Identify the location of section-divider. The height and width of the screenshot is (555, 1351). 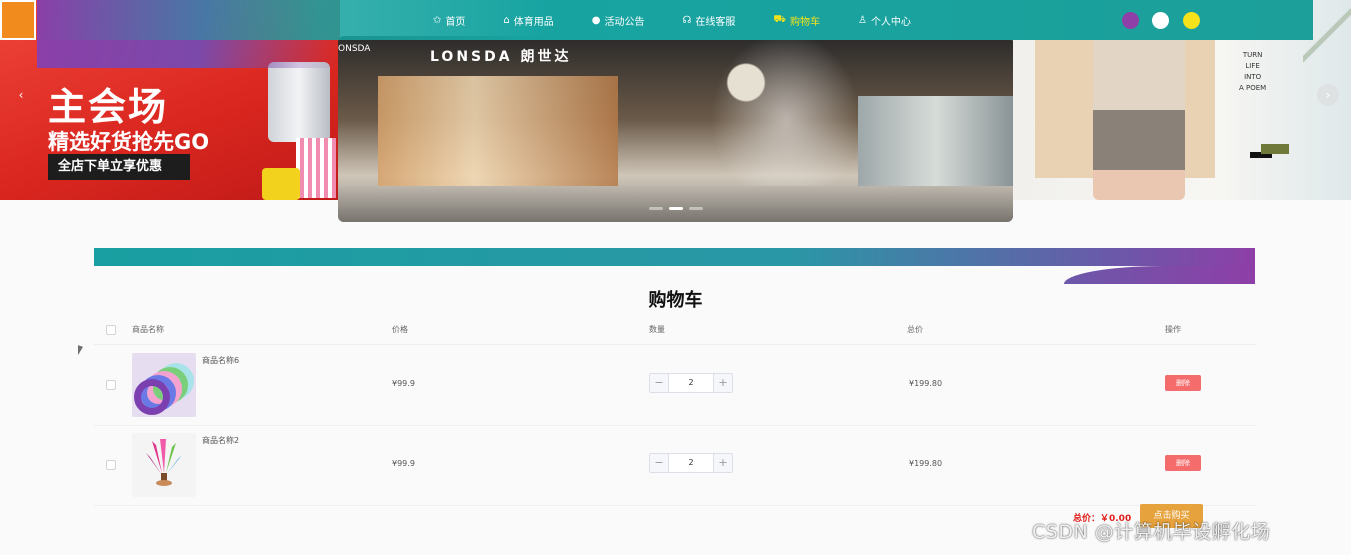
(674, 266).